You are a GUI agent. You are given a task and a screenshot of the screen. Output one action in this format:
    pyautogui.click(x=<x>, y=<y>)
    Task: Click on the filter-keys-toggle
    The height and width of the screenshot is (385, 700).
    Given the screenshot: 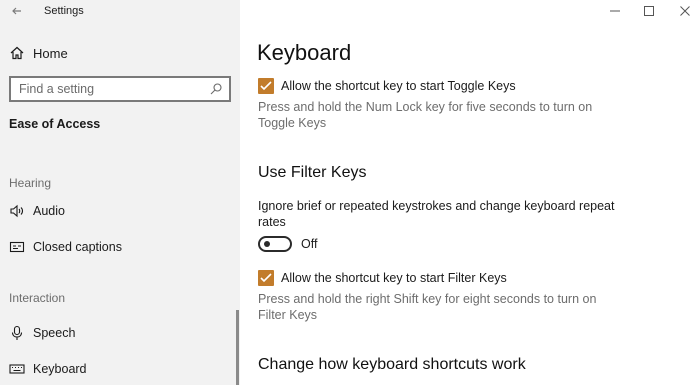 What is the action you would take?
    pyautogui.click(x=275, y=244)
    